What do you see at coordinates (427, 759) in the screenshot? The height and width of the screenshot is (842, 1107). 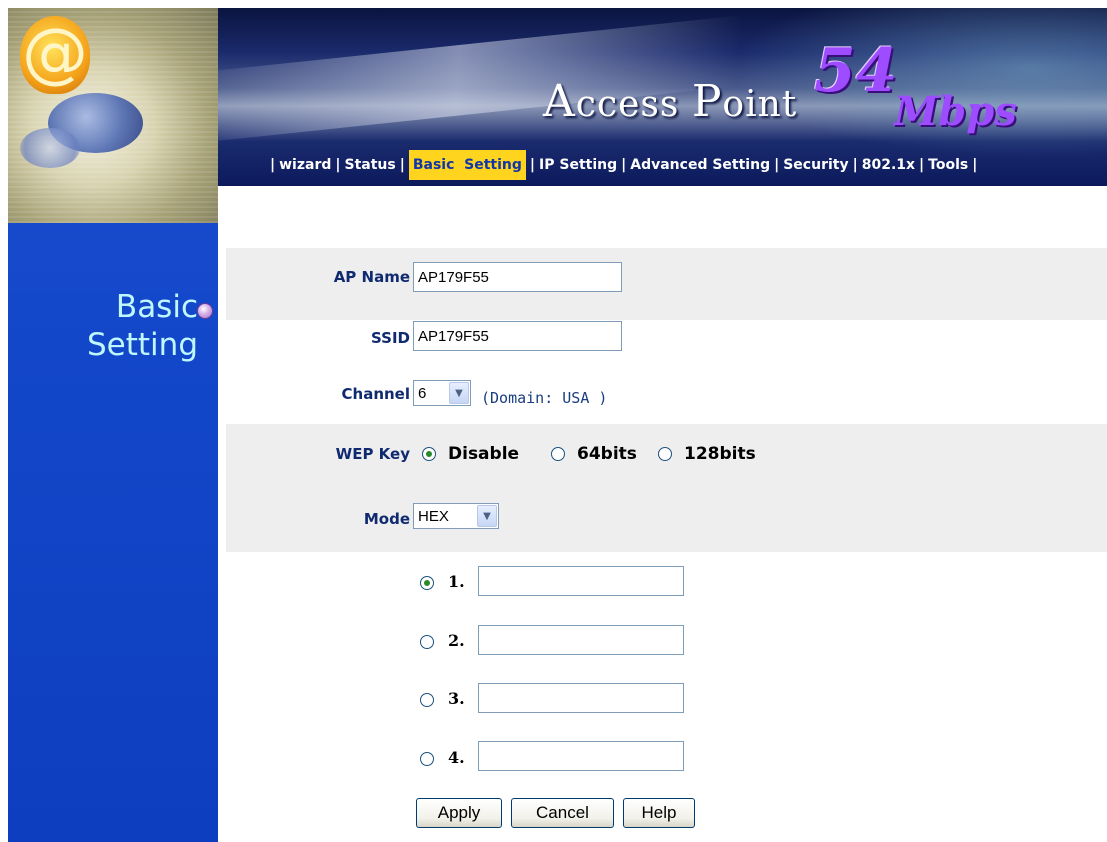 I see `key-4-radio` at bounding box center [427, 759].